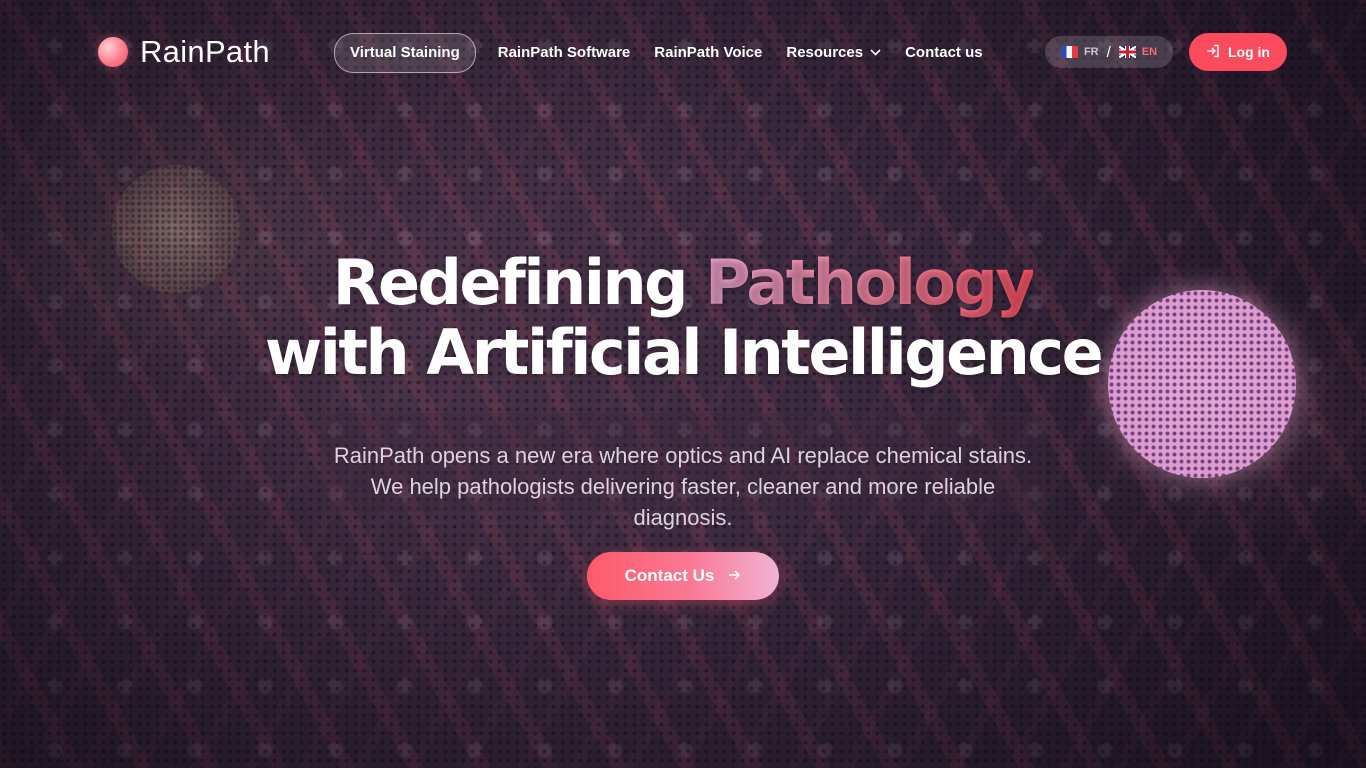 Image resolution: width=1366 pixels, height=768 pixels. What do you see at coordinates (1213, 52) in the screenshot?
I see `login-icon` at bounding box center [1213, 52].